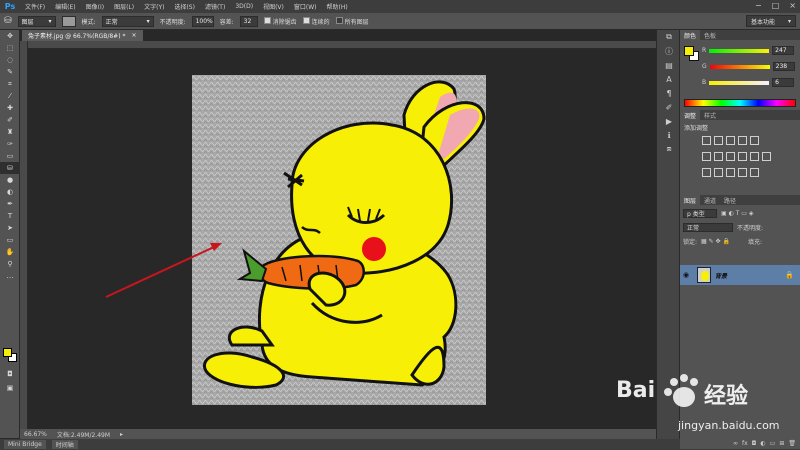 Image resolution: width=800 pixels, height=450 pixels. What do you see at coordinates (758, 5) in the screenshot?
I see `minimize-icon: −` at bounding box center [758, 5].